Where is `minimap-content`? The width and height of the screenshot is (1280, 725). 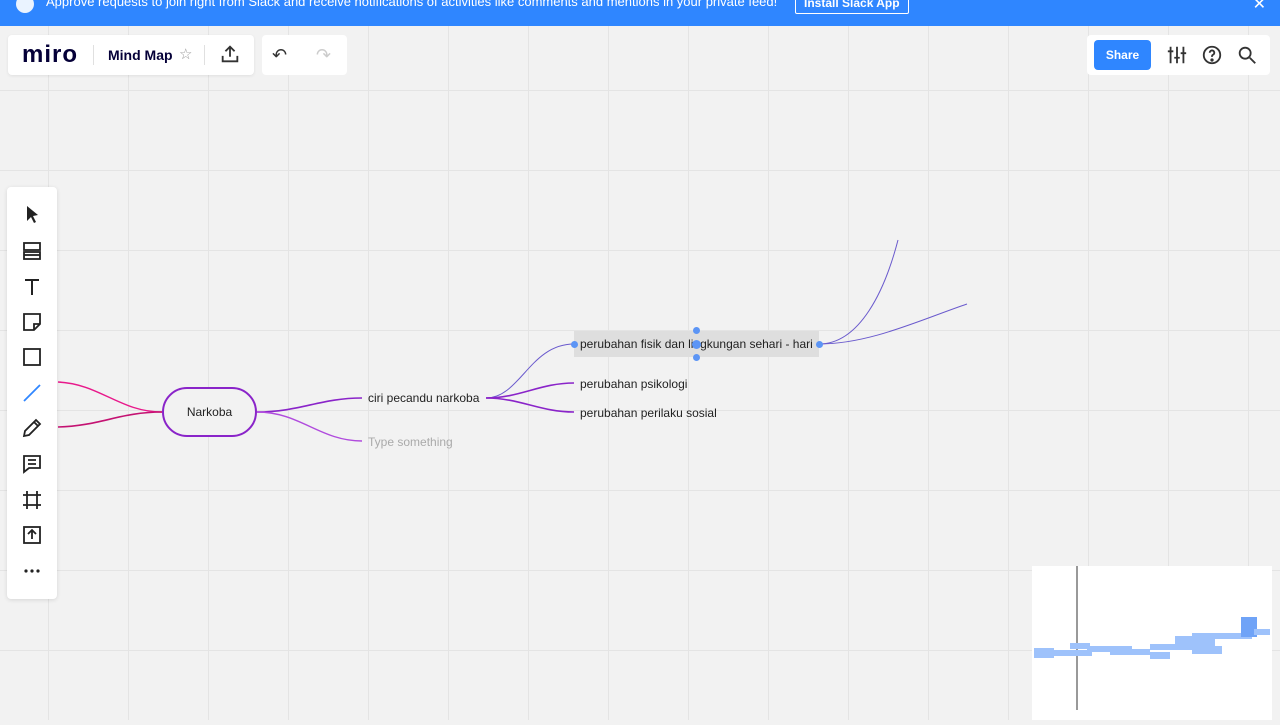 minimap-content is located at coordinates (1152, 638).